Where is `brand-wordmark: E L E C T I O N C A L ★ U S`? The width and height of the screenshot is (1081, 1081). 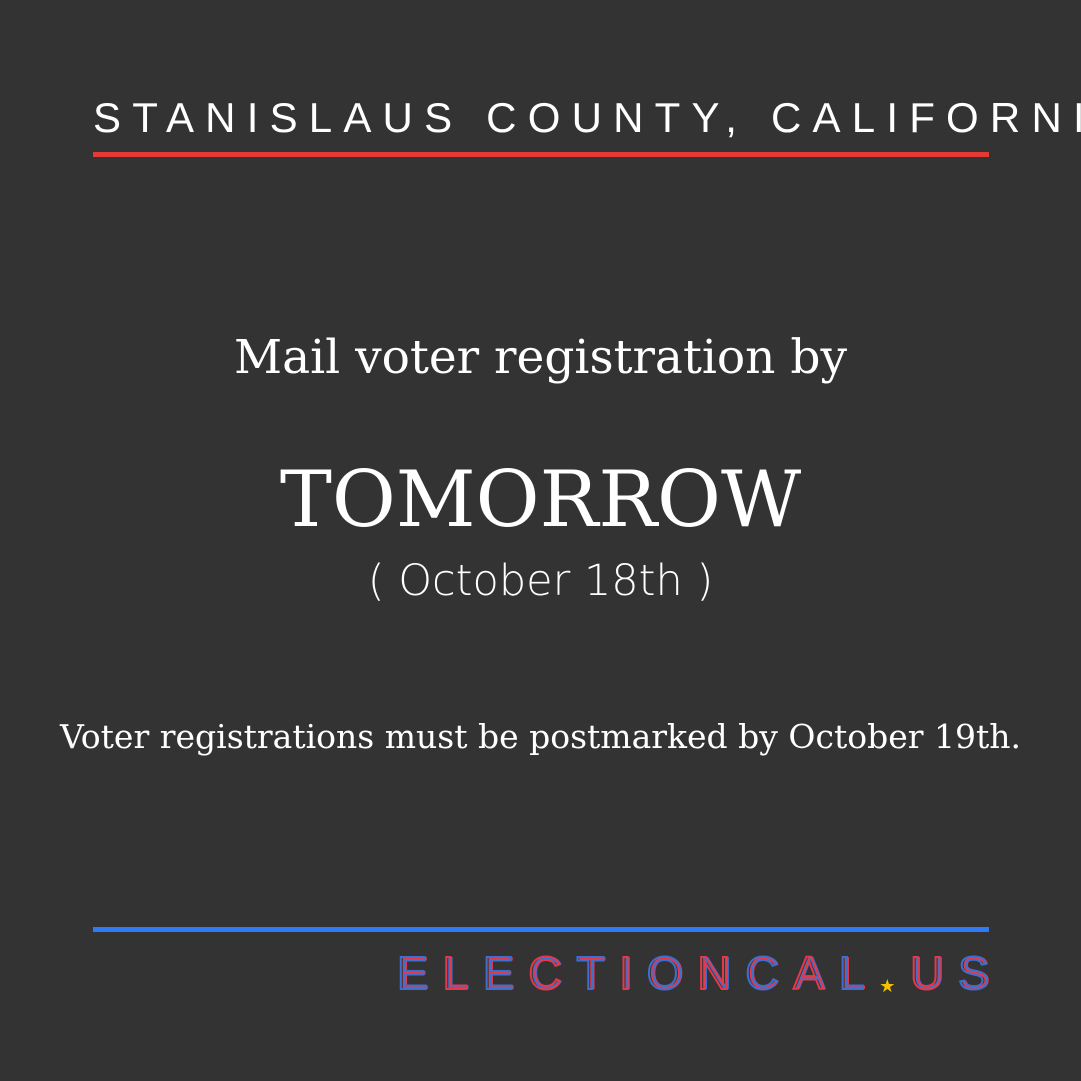
brand-wordmark: E L E C T I O N C A L ★ U S is located at coordinates (693, 973).